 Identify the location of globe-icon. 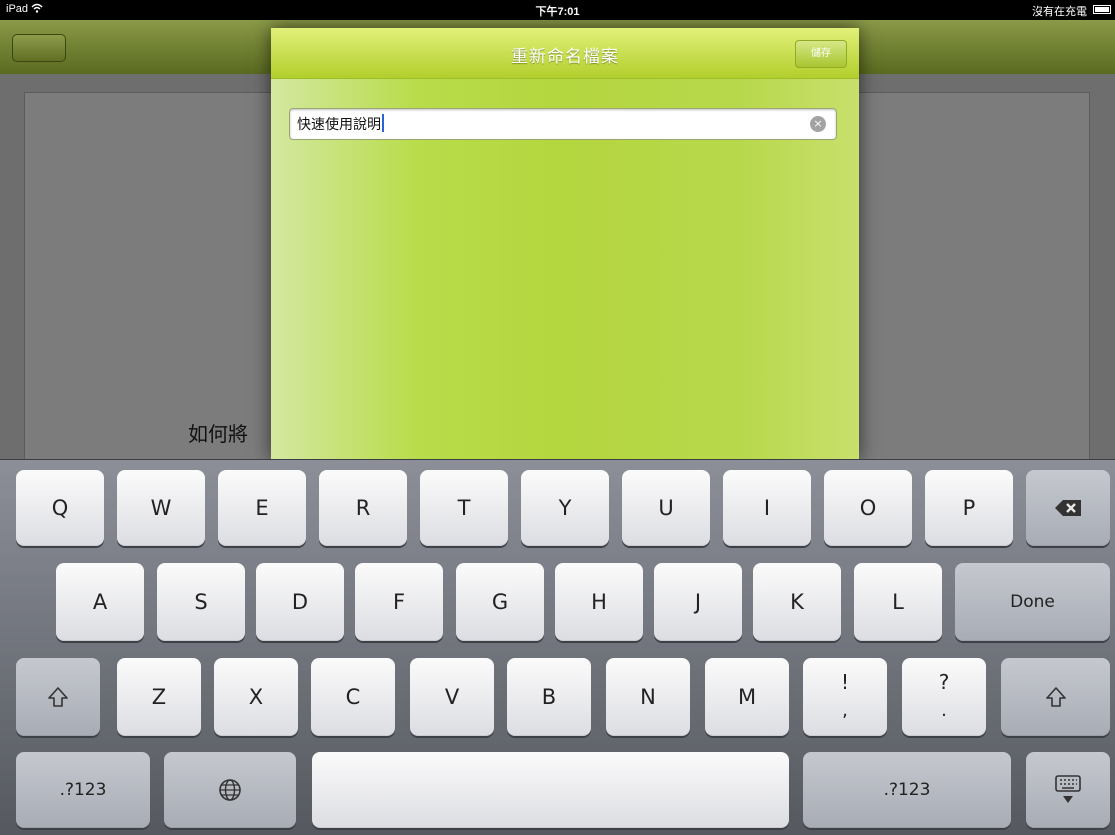
(230, 790).